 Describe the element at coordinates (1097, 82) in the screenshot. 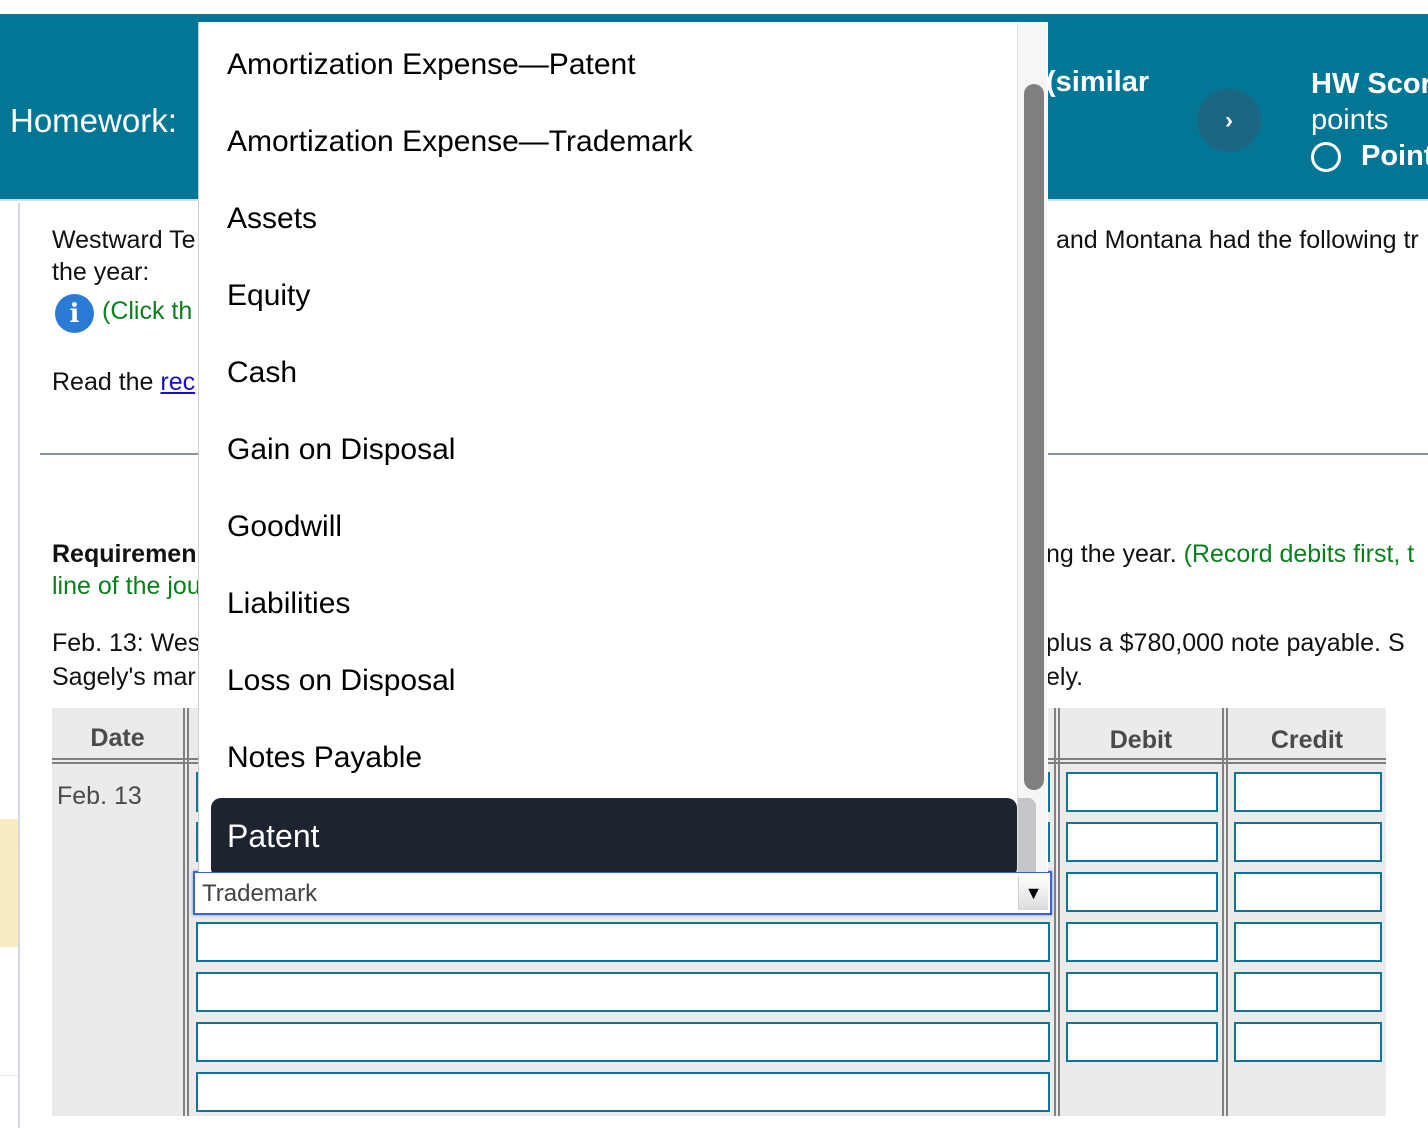

I see `similar-question-link: (similar` at that location.